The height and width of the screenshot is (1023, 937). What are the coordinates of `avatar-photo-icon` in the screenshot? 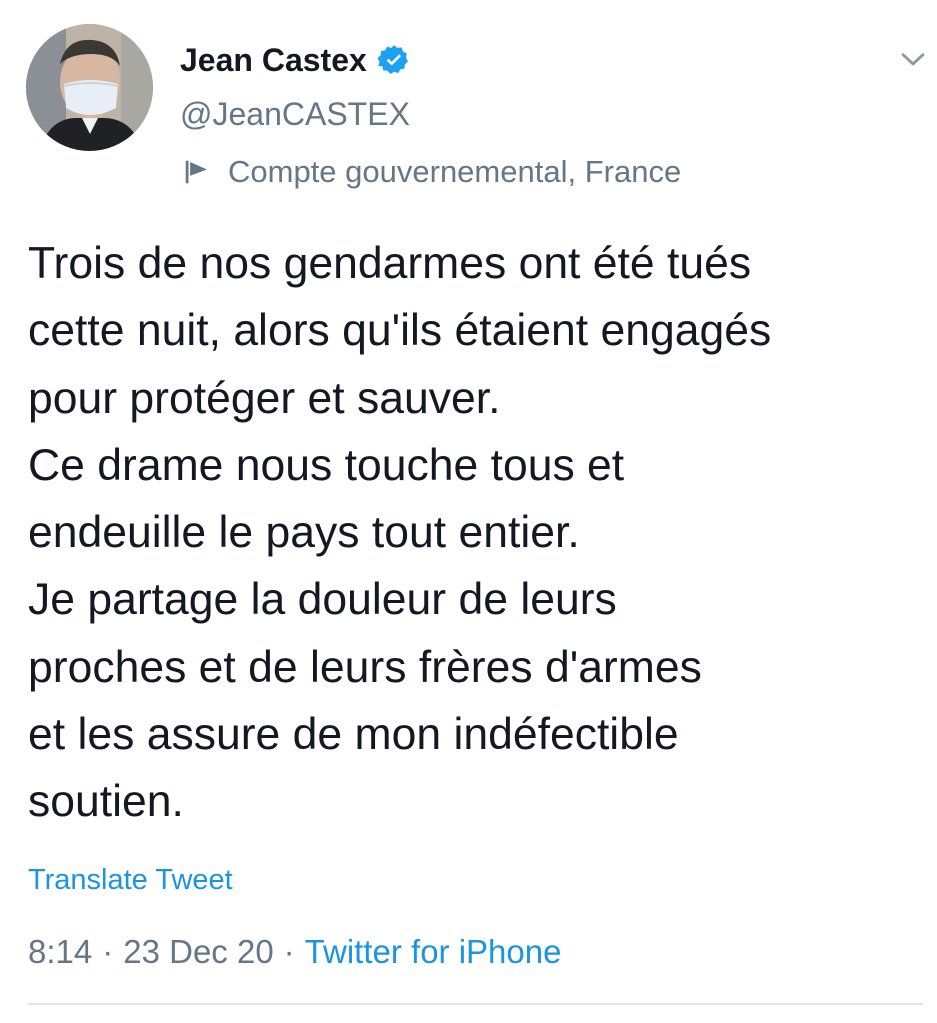 It's located at (89, 87).